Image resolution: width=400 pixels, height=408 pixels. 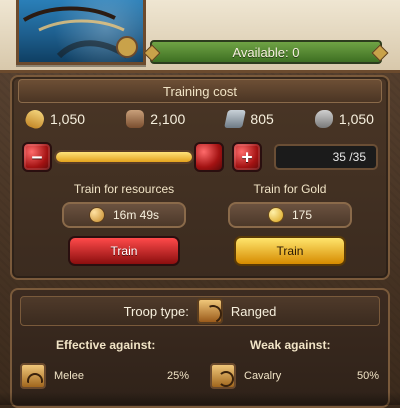 I want to click on bottom-cutoff-shadow, so click(x=200, y=398).